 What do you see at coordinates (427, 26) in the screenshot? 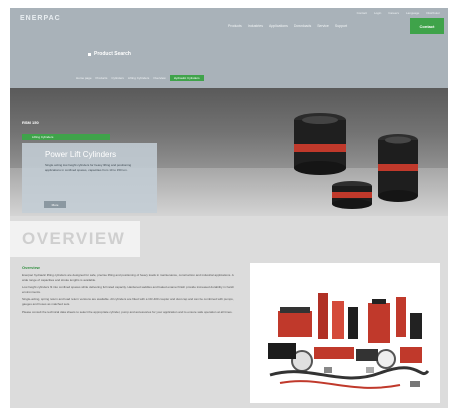
I see `contact-button: Contact` at bounding box center [427, 26].